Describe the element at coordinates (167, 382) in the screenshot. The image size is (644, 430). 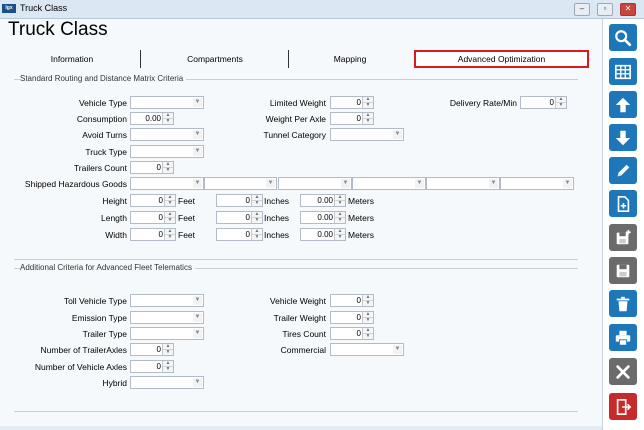
I see `hybrid-select: ▼` at that location.